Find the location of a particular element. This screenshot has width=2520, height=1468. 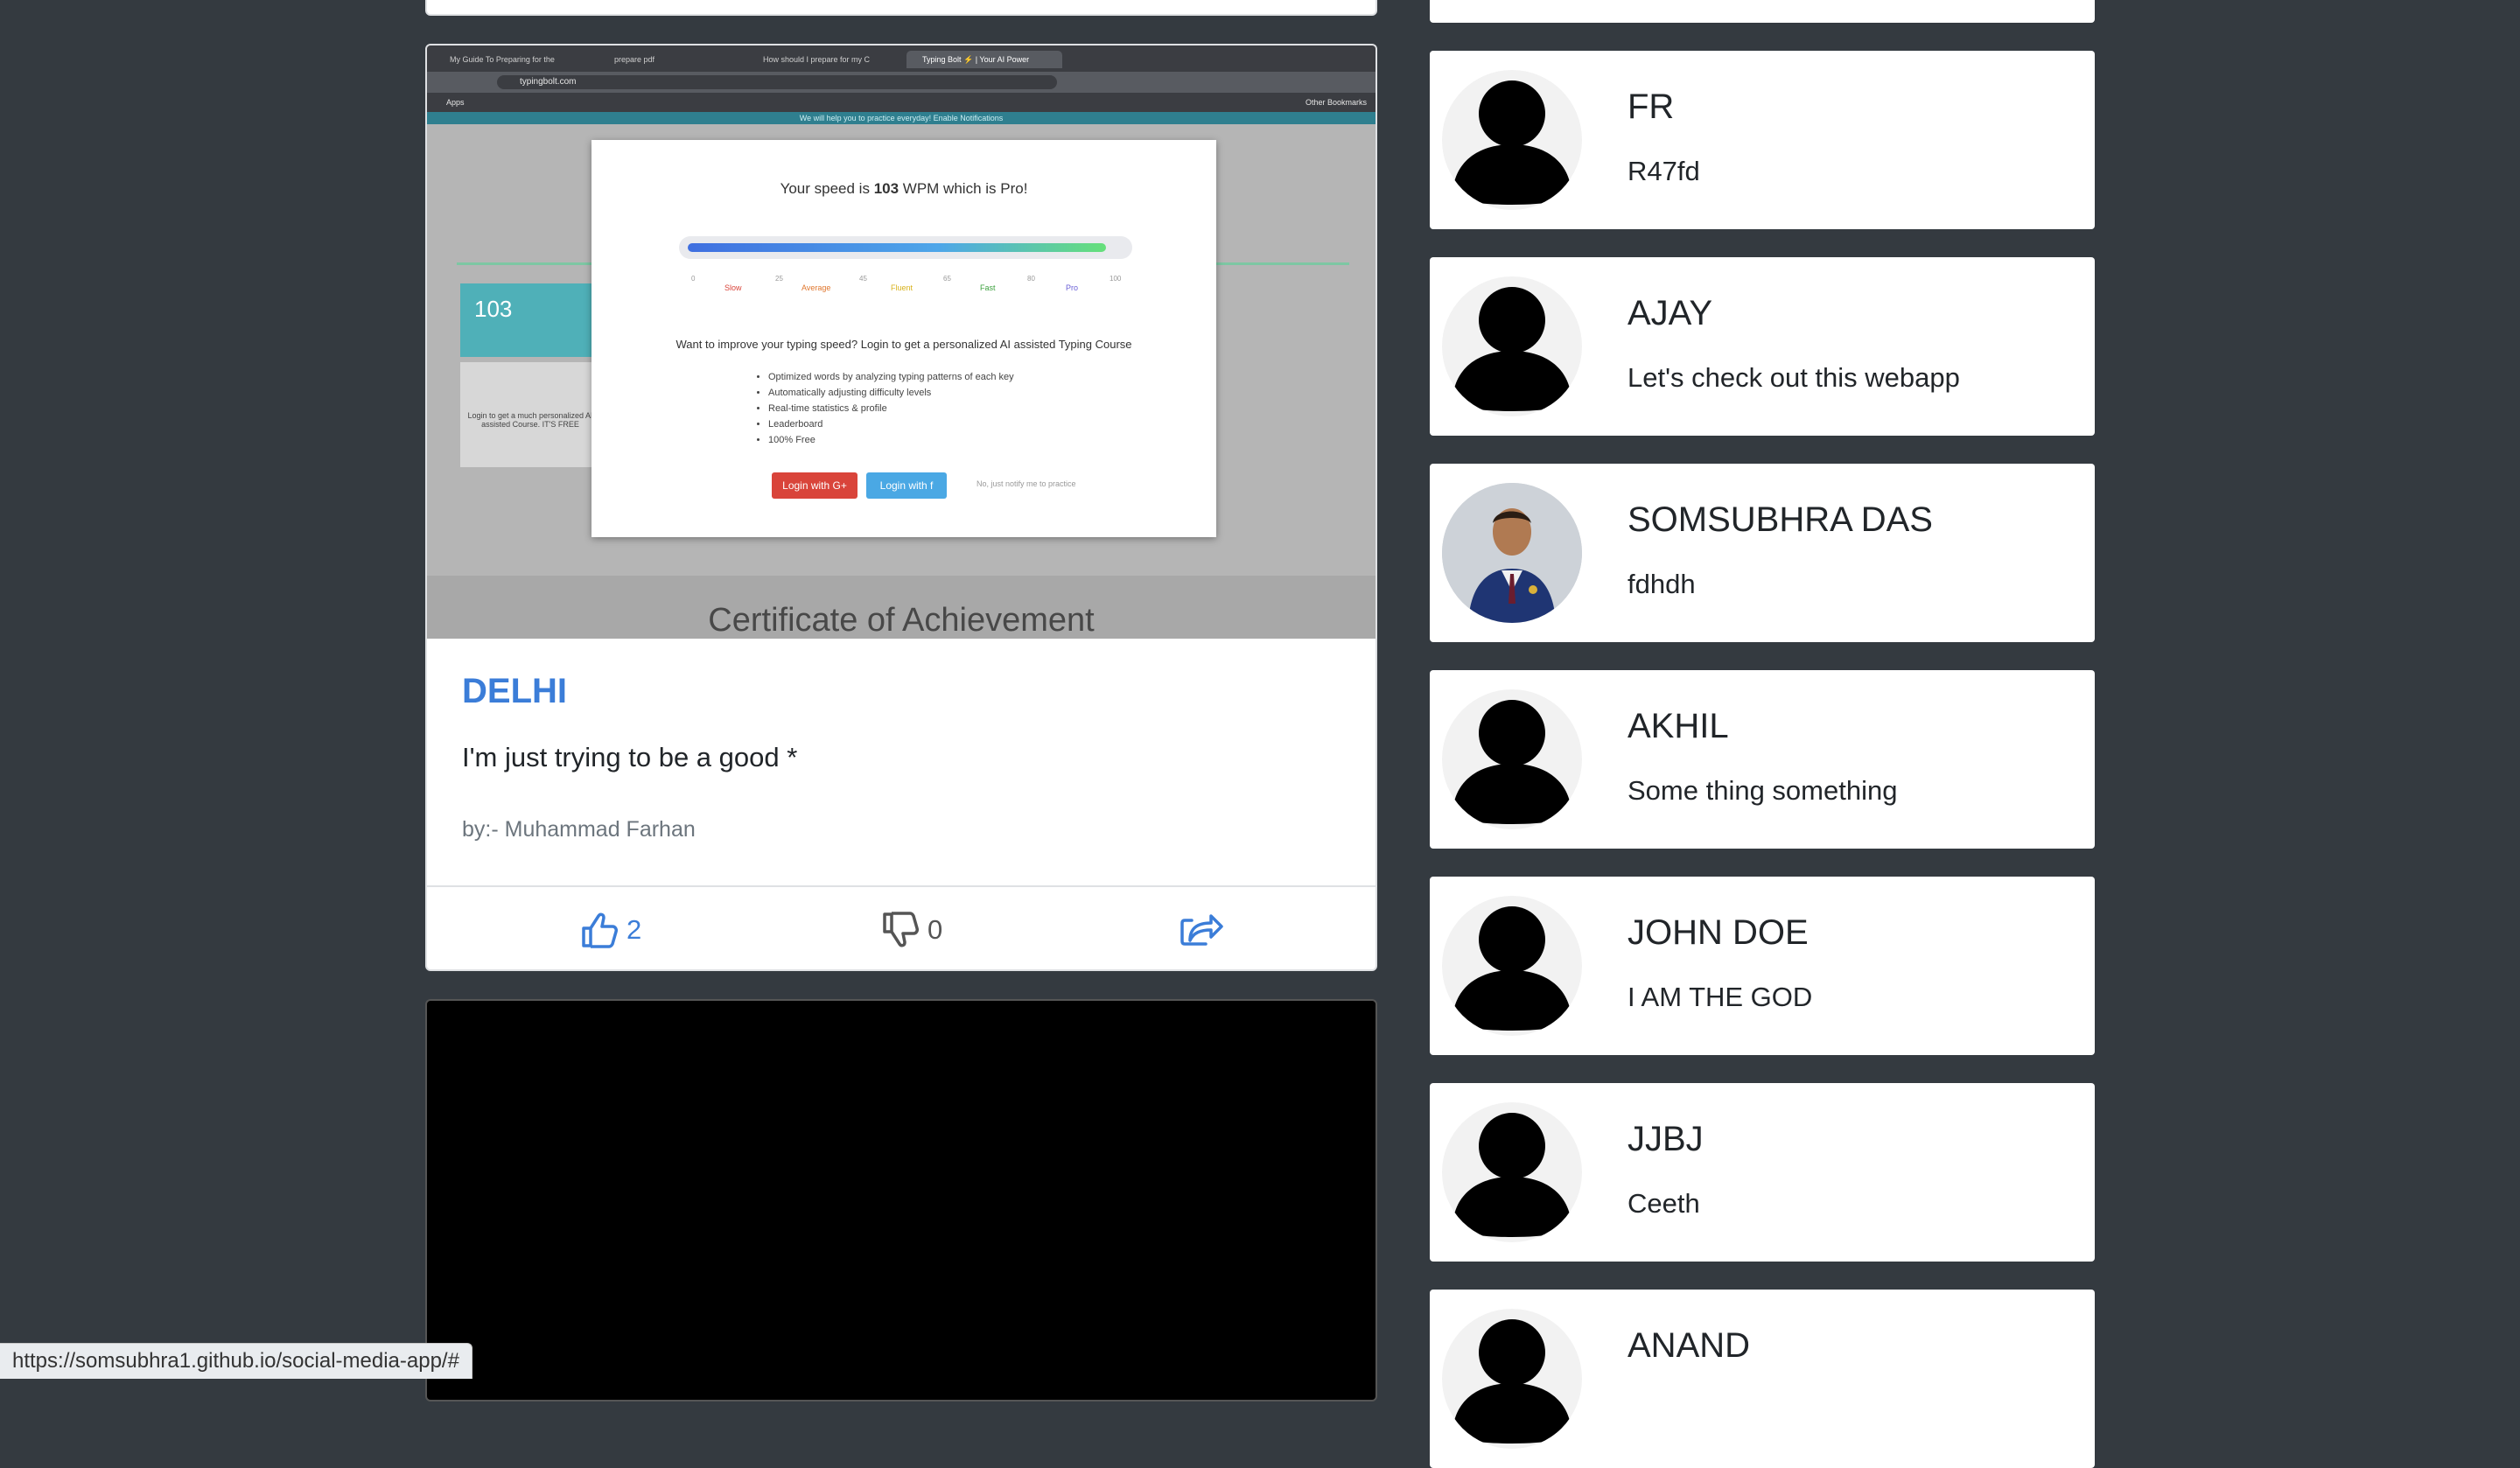

share-icon is located at coordinates (1201, 930).